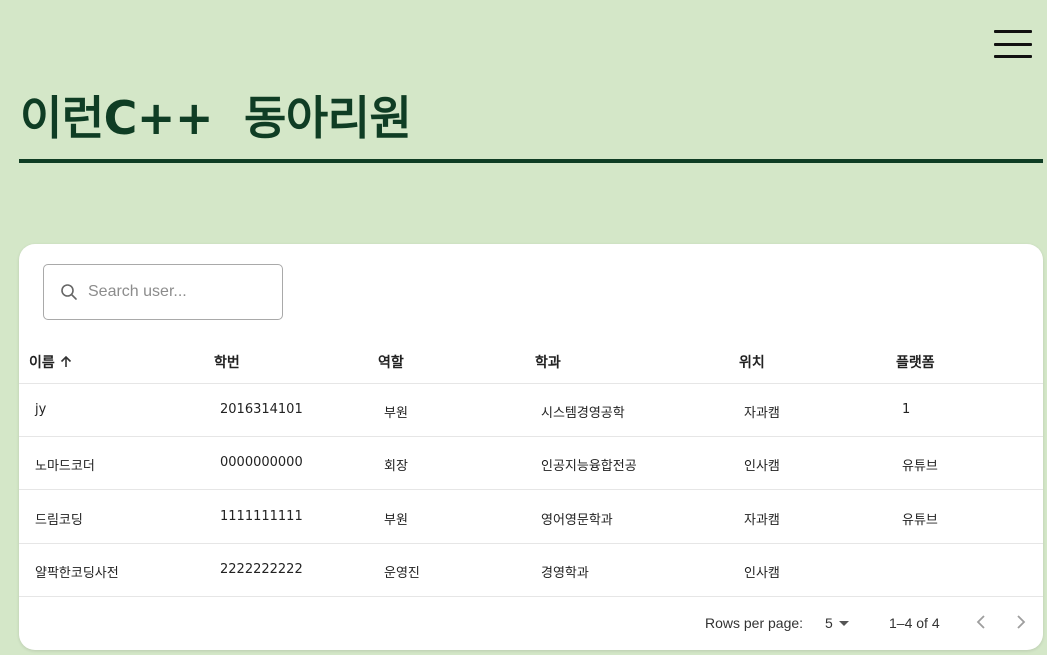 The image size is (1047, 655). I want to click on column-header-location: 위치, so click(752, 362).